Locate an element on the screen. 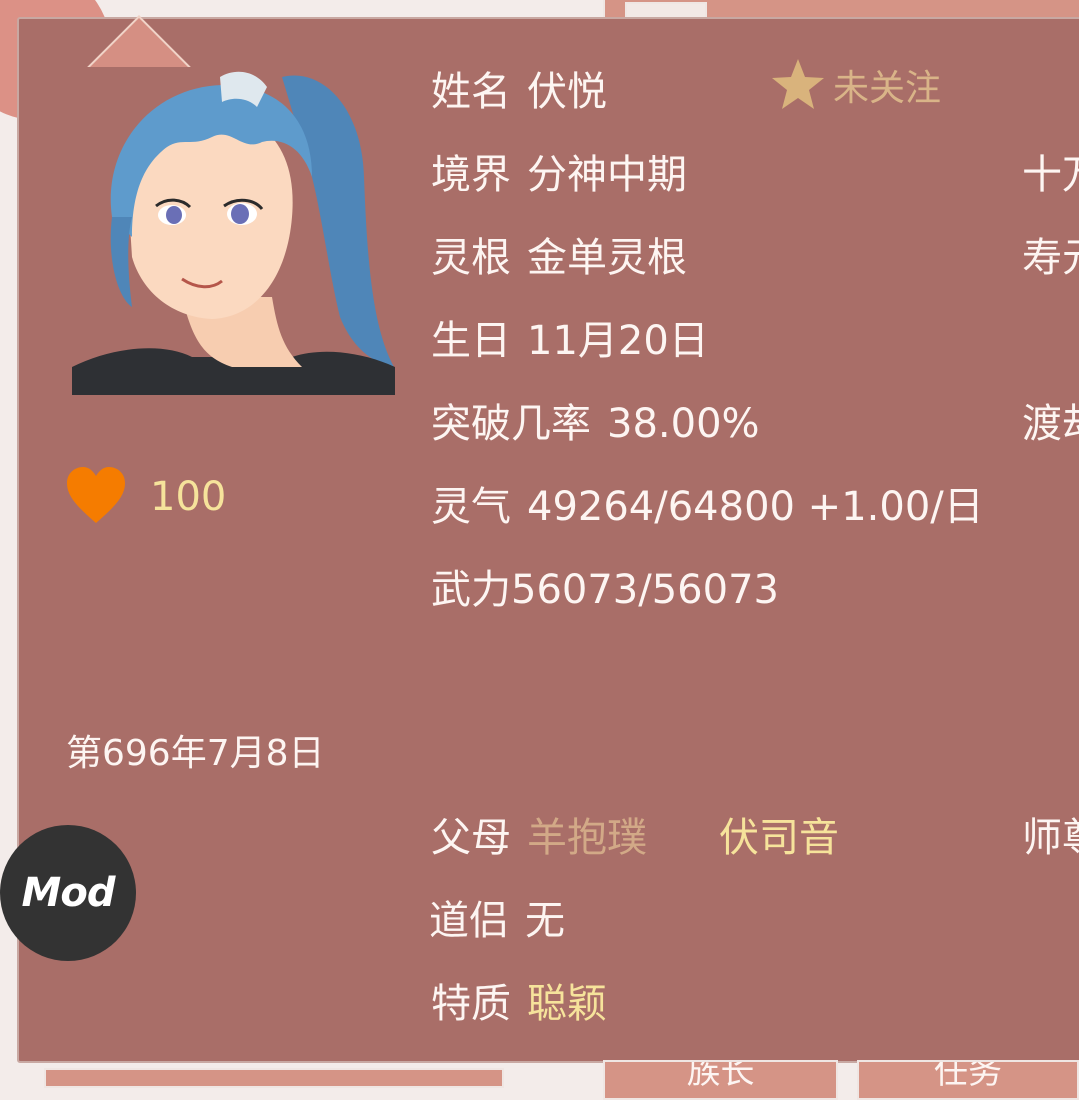 The image size is (1079, 1100). birthday-row: 生日 11月20日 is located at coordinates (570, 337).